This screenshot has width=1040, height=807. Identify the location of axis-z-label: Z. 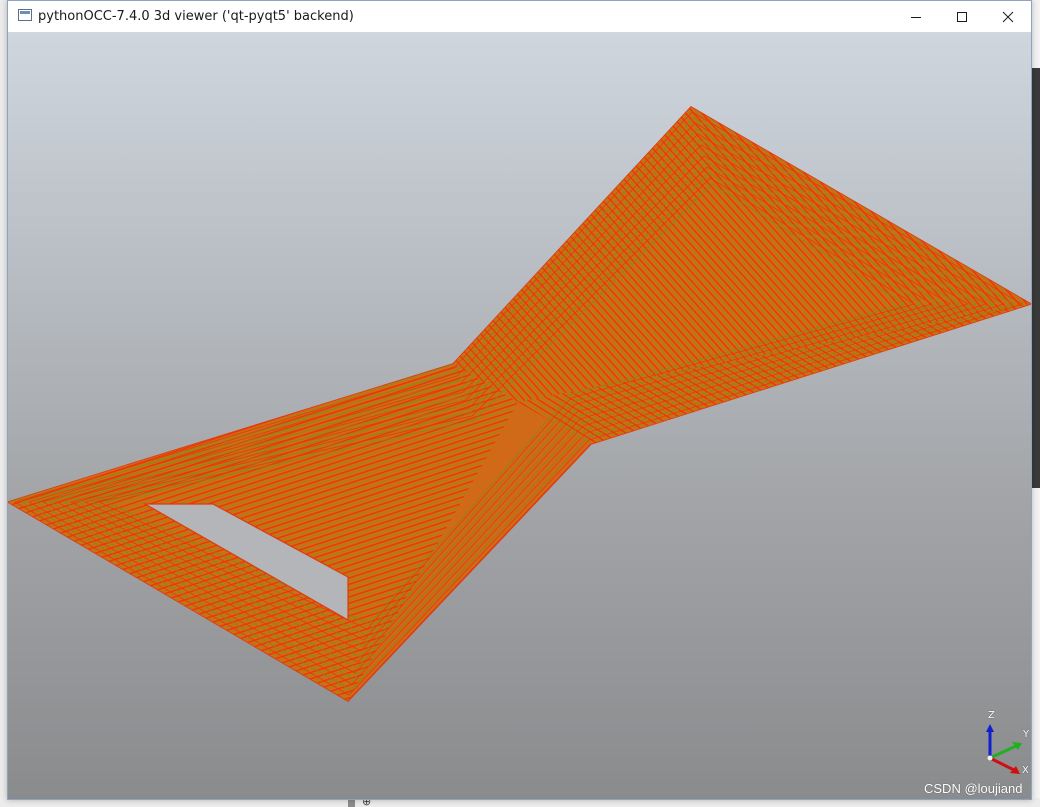
(991, 715).